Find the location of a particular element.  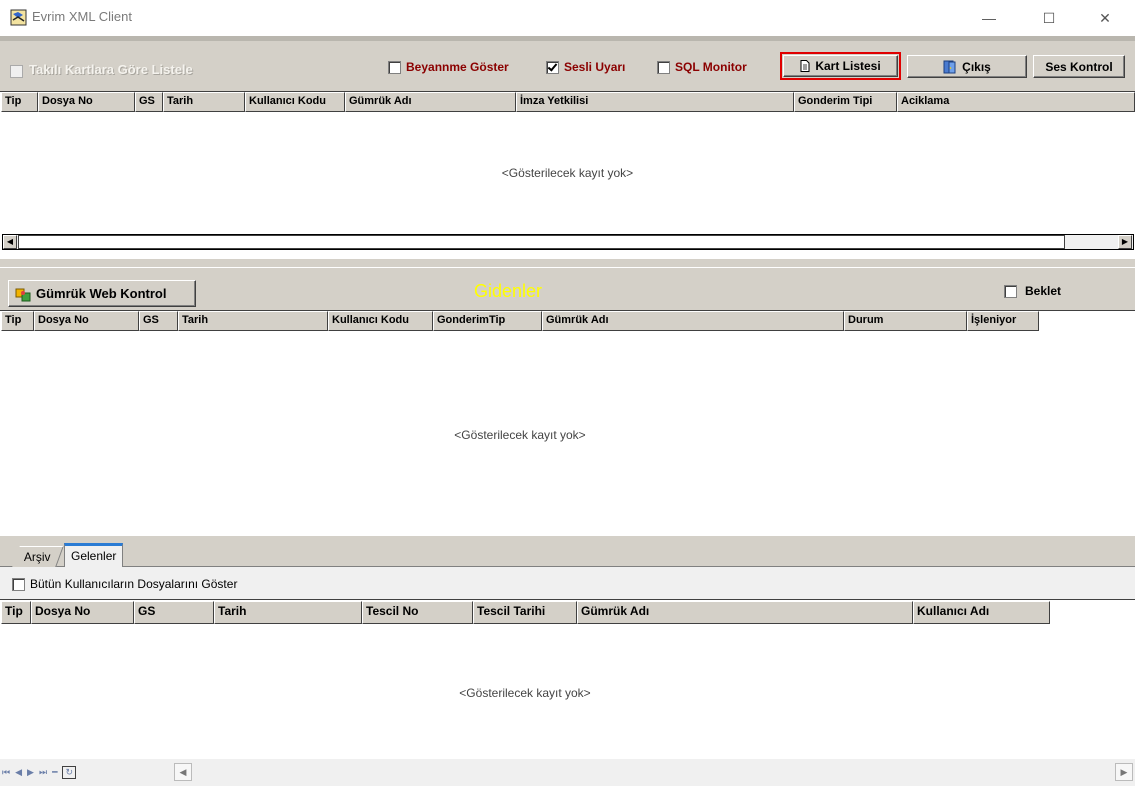

title-bar is located at coordinates (567, 18).